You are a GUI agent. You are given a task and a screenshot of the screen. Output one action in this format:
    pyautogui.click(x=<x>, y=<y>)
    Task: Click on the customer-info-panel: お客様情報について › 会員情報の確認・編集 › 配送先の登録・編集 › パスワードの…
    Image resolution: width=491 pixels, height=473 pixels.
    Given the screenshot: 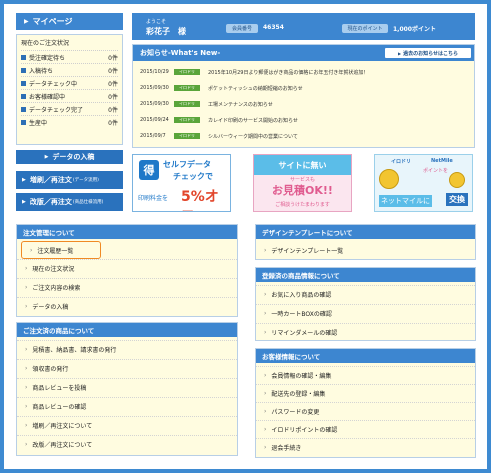 What is the action you would take?
    pyautogui.click(x=365, y=403)
    